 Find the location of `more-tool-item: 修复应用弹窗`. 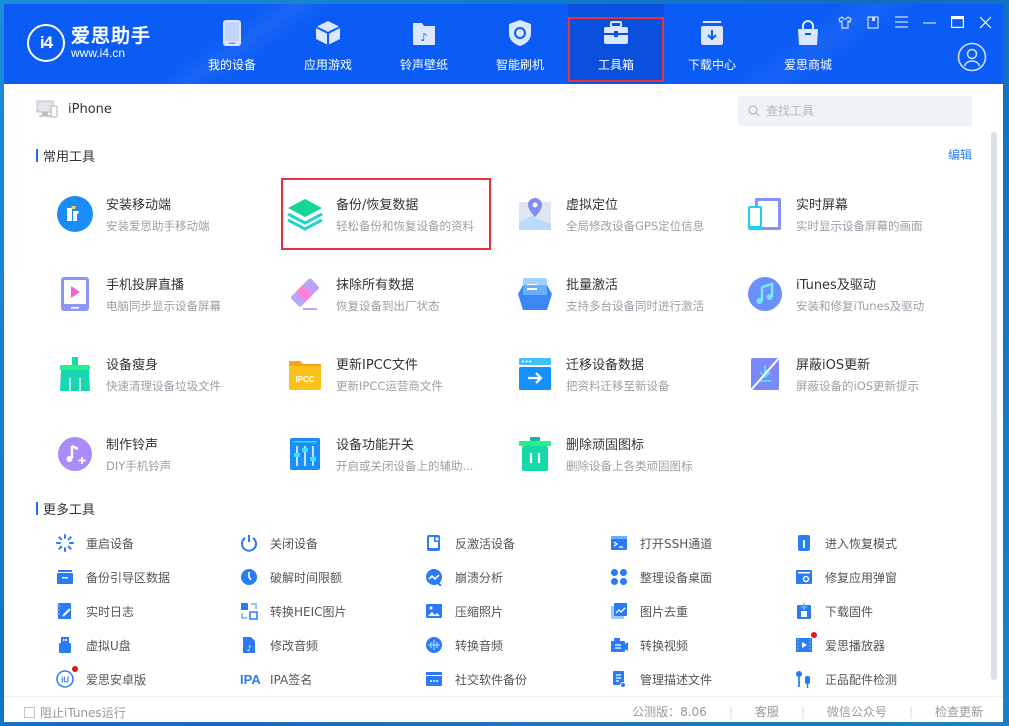

more-tool-item: 修复应用弹窗 is located at coordinates (846, 577).